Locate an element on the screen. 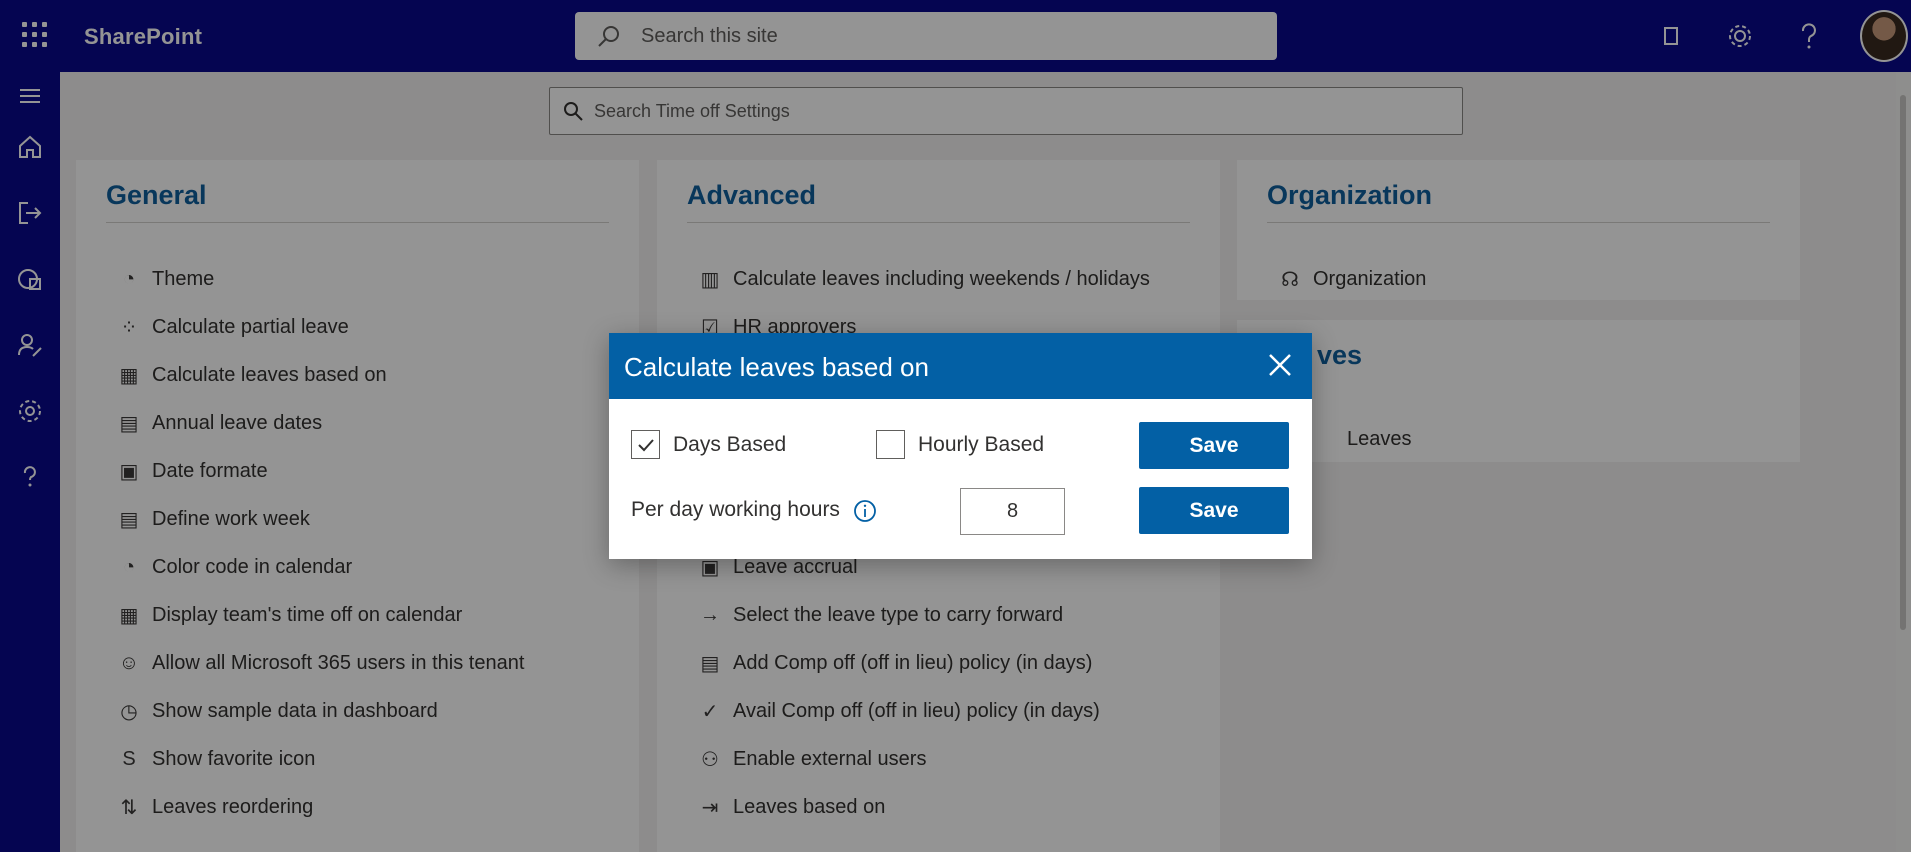  hourly-based-label: Hourly Based is located at coordinates (981, 444).